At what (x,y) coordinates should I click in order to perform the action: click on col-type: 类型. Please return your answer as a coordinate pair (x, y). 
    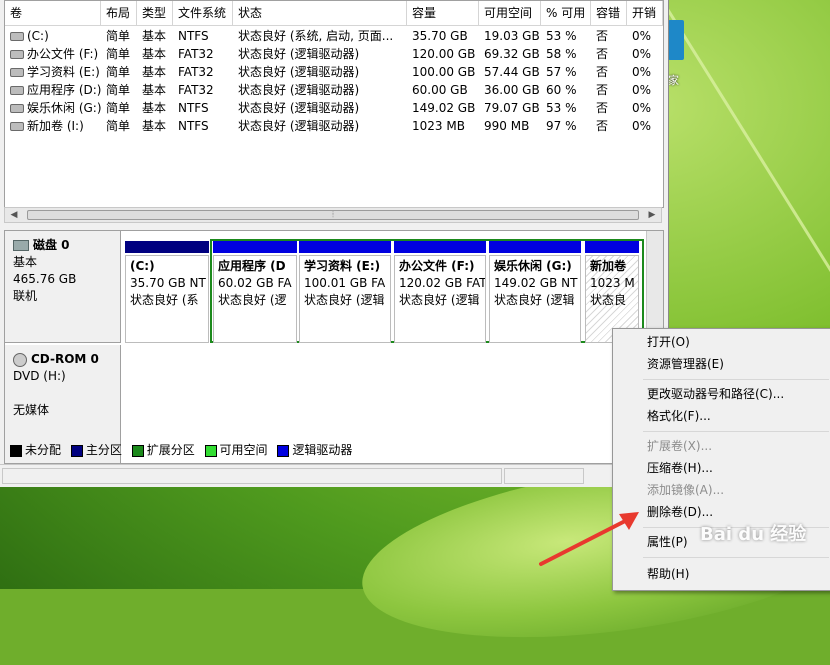
    Looking at the image, I should click on (155, 13).